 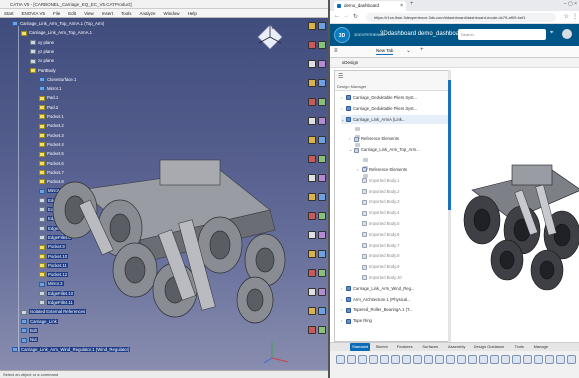 I want to click on forward-icon: →, so click(x=346, y=16).